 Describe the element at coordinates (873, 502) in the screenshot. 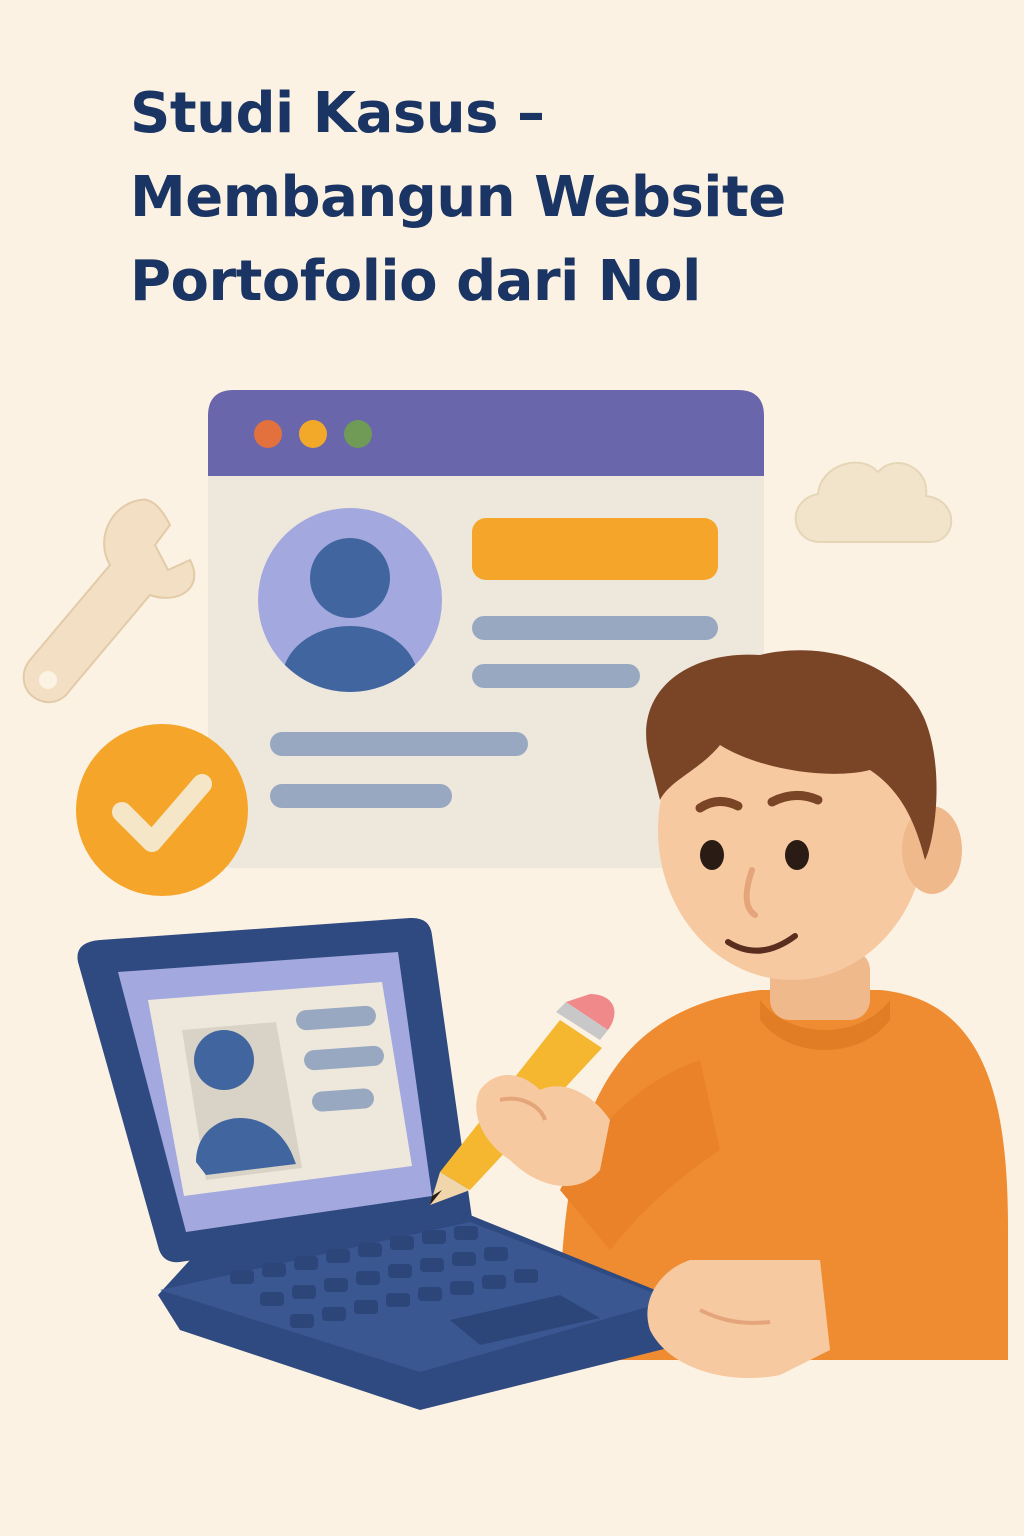

I see `cloud-icon` at that location.